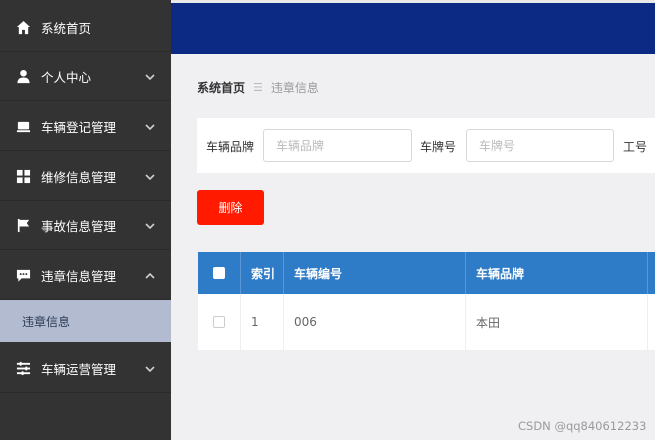 The width and height of the screenshot is (655, 440). Describe the element at coordinates (582, 426) in the screenshot. I see `watermark: CSDN @qq840612233` at that location.